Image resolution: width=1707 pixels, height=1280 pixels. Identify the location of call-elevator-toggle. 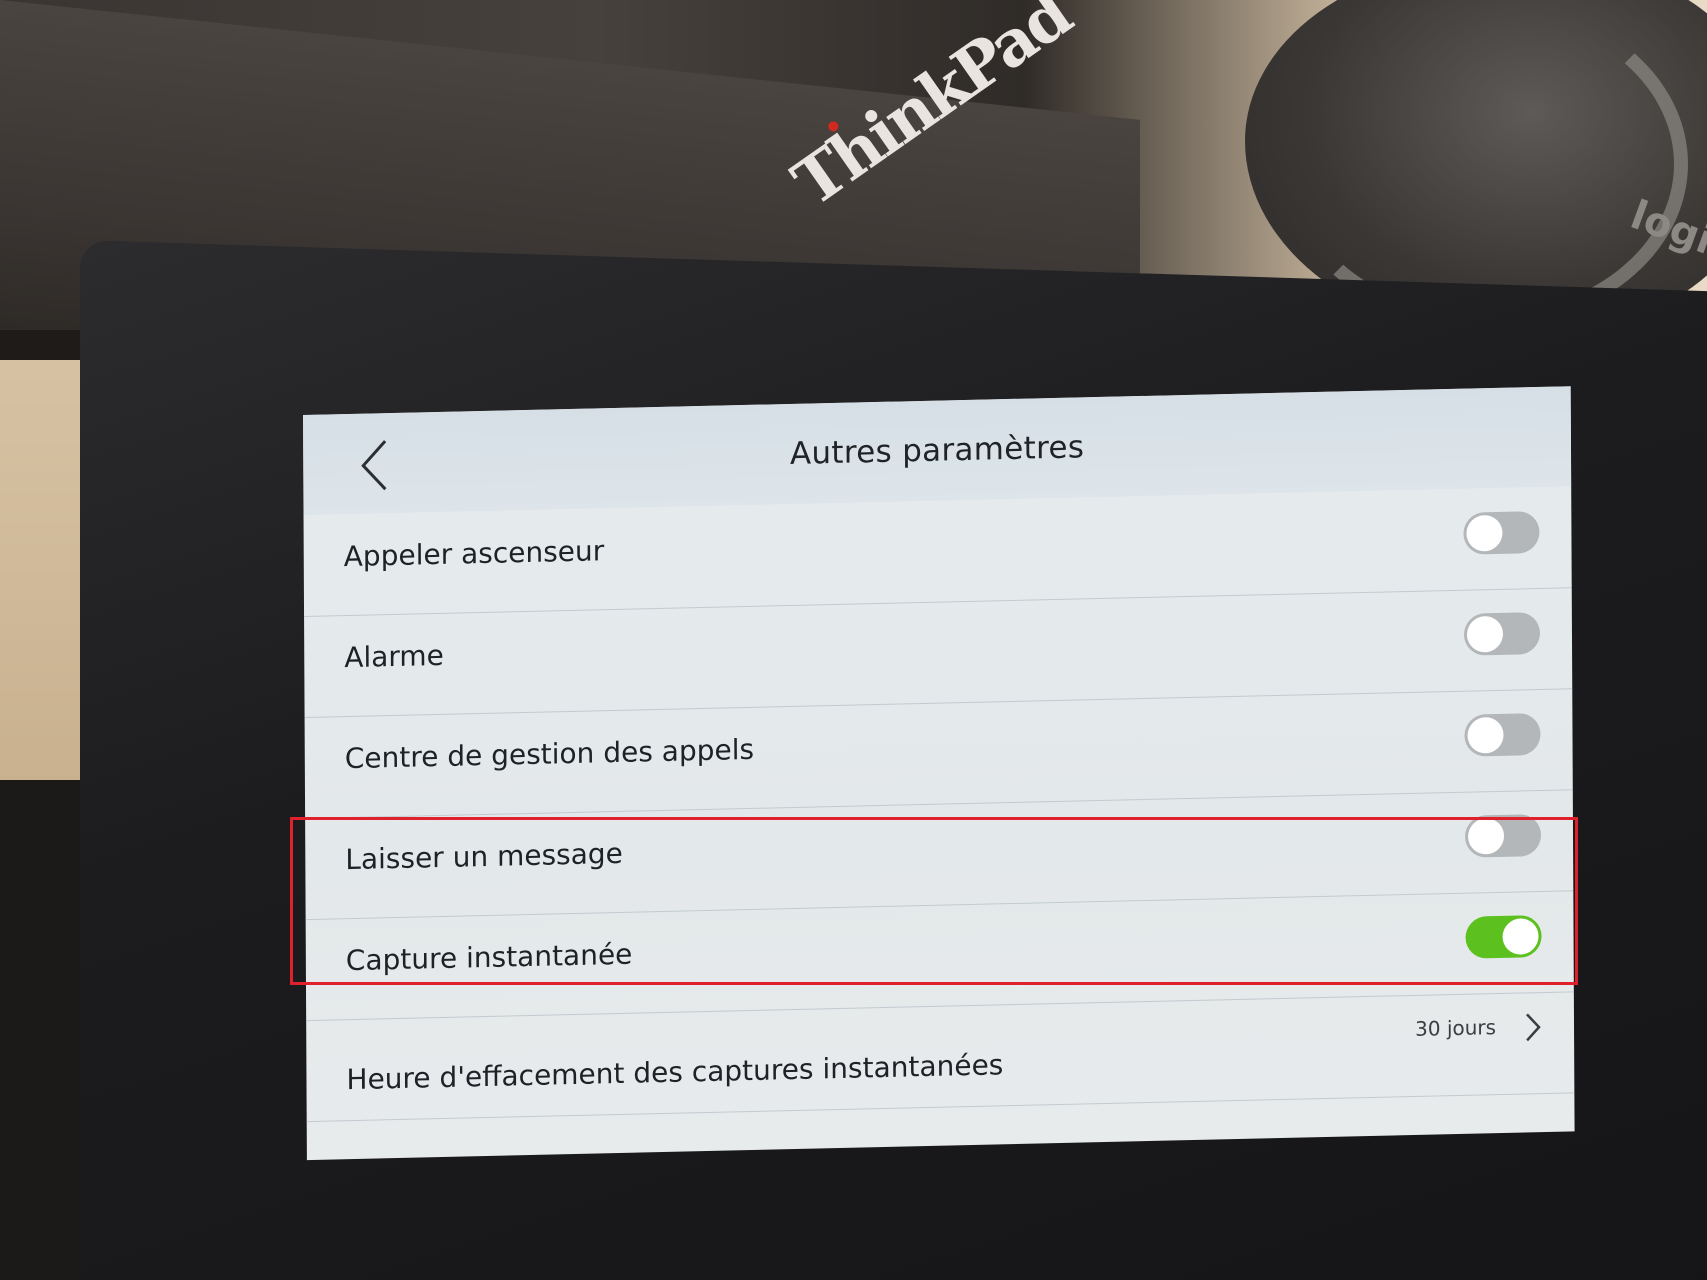
(1501, 532).